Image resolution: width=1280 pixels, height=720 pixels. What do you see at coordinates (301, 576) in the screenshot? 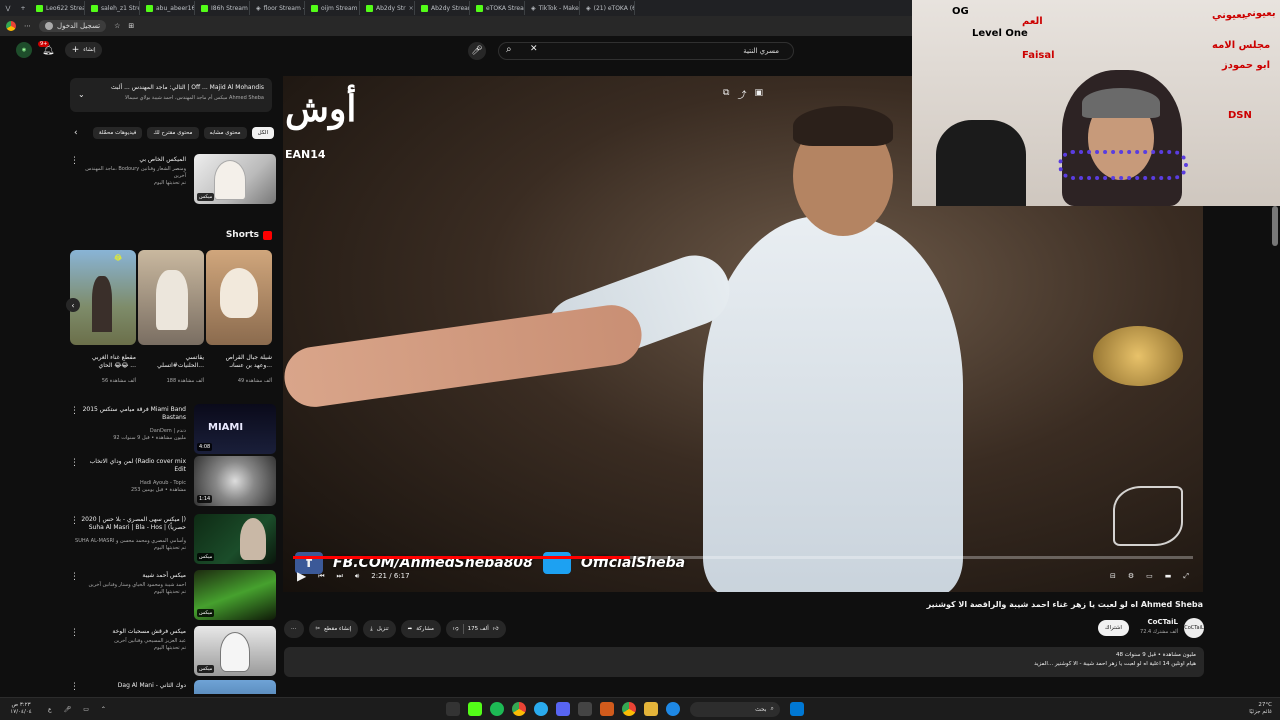
I see `play-icon: ▶` at bounding box center [301, 576].